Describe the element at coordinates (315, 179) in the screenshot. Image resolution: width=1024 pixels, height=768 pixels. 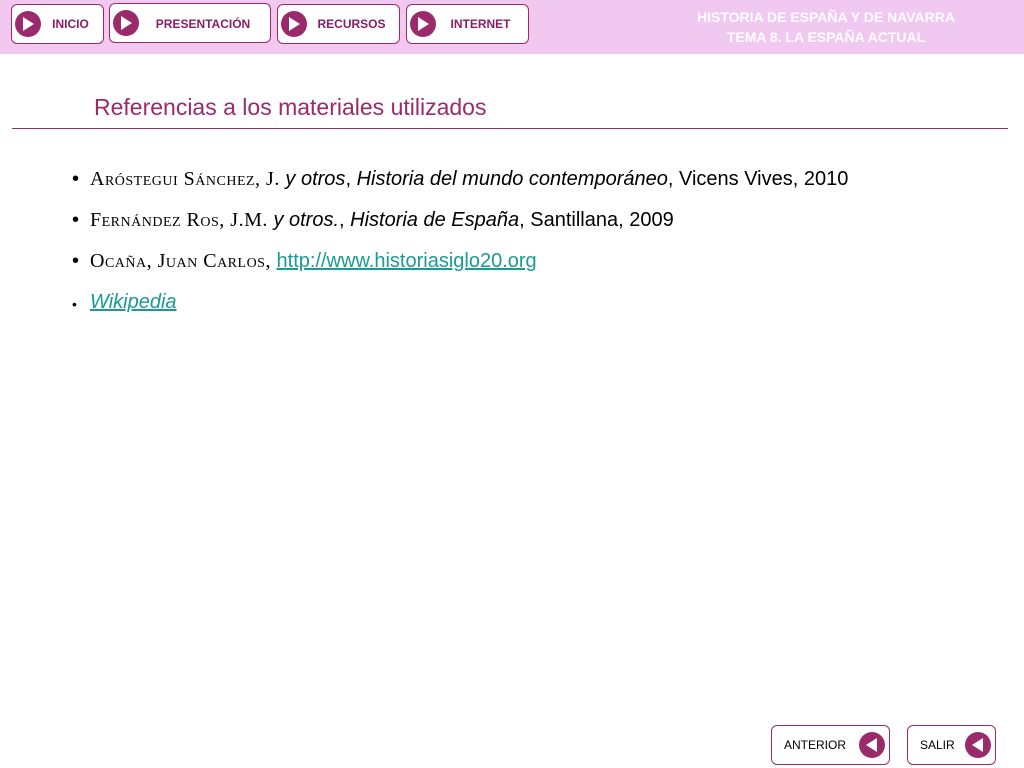
I see `reference-qualifier: y otros` at that location.